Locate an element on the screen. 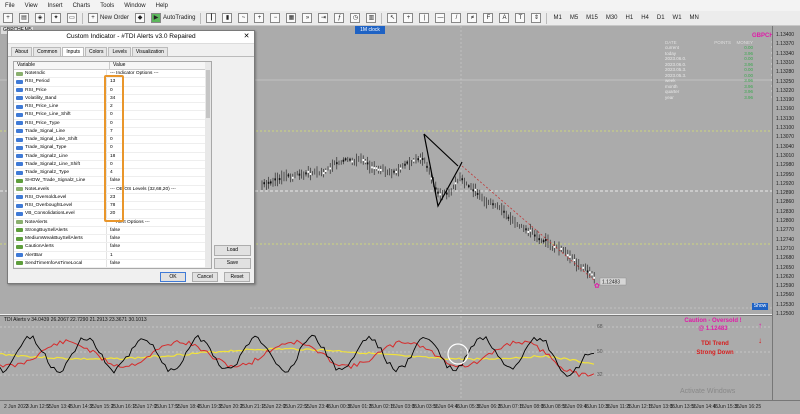  tab-inputs: Inputs is located at coordinates (73, 51).